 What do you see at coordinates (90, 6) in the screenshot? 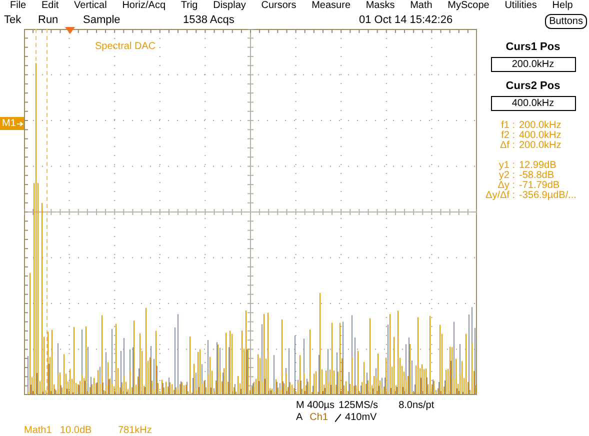
I see `menu-item: Vertical` at bounding box center [90, 6].